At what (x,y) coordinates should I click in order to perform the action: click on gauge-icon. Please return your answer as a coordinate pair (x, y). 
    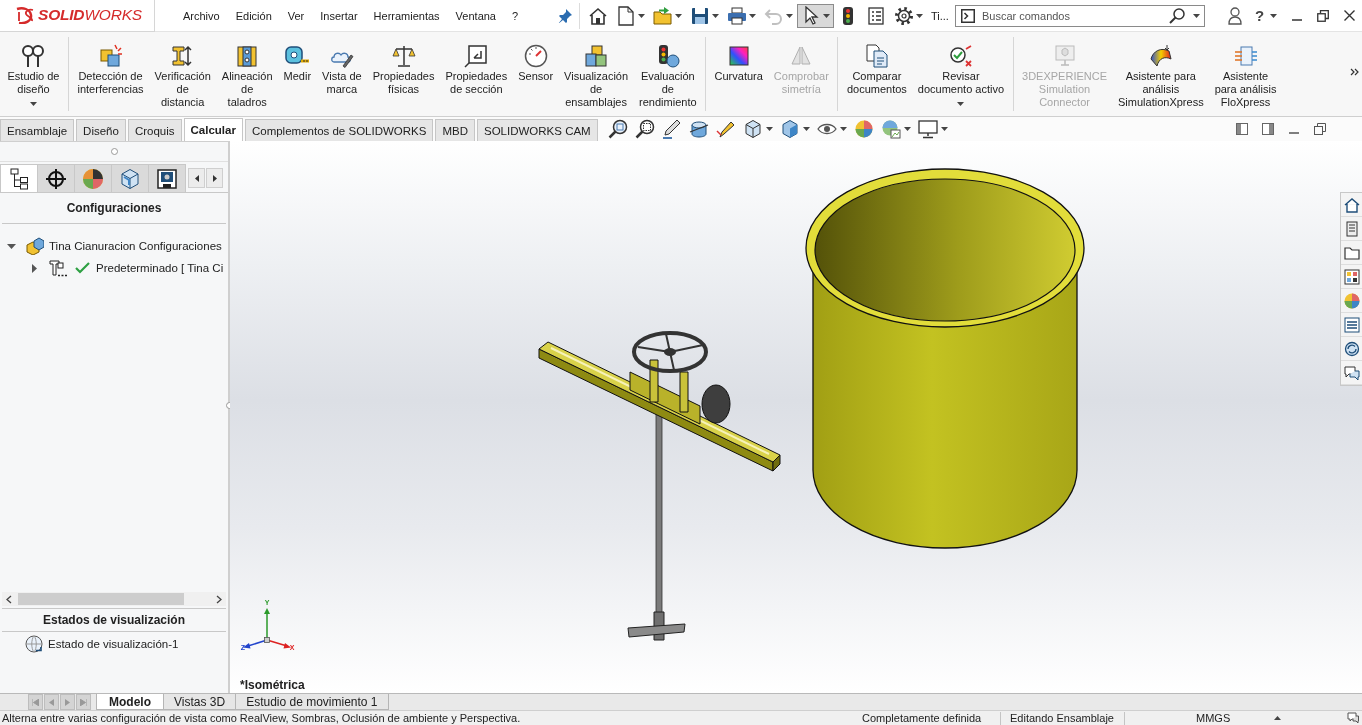
    Looking at the image, I should click on (535, 56).